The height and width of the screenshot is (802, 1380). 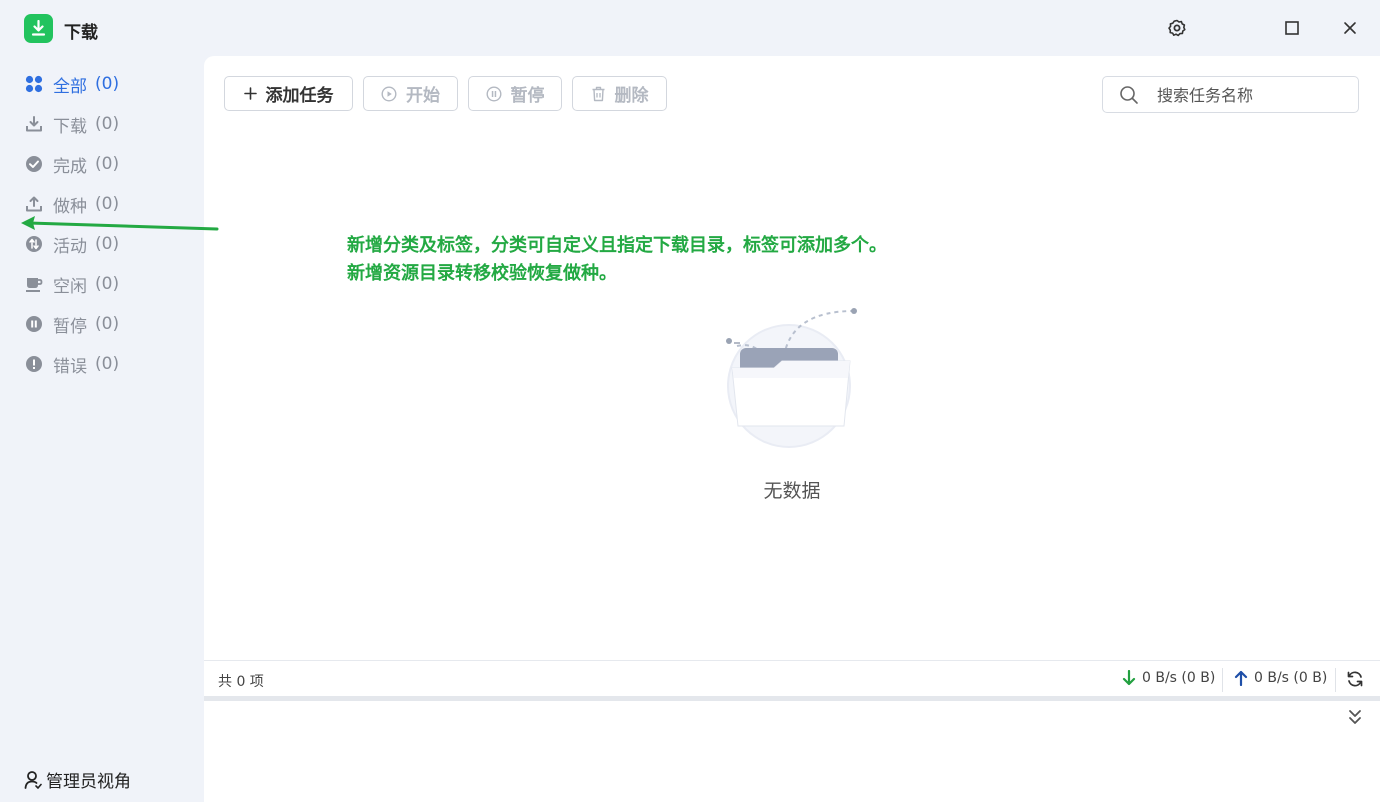 I want to click on start-button: 开始, so click(x=410, y=93).